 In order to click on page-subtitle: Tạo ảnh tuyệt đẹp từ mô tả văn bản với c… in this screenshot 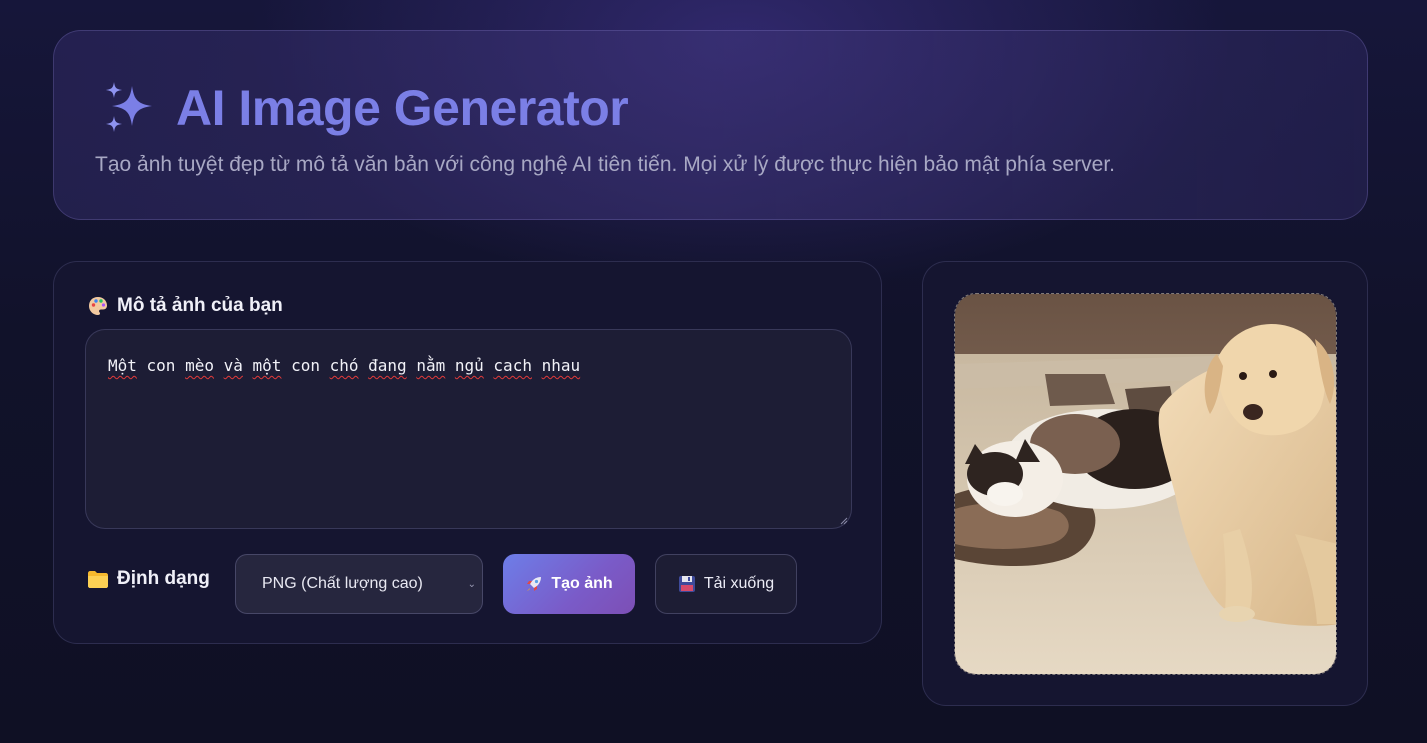, I will do `click(605, 164)`.